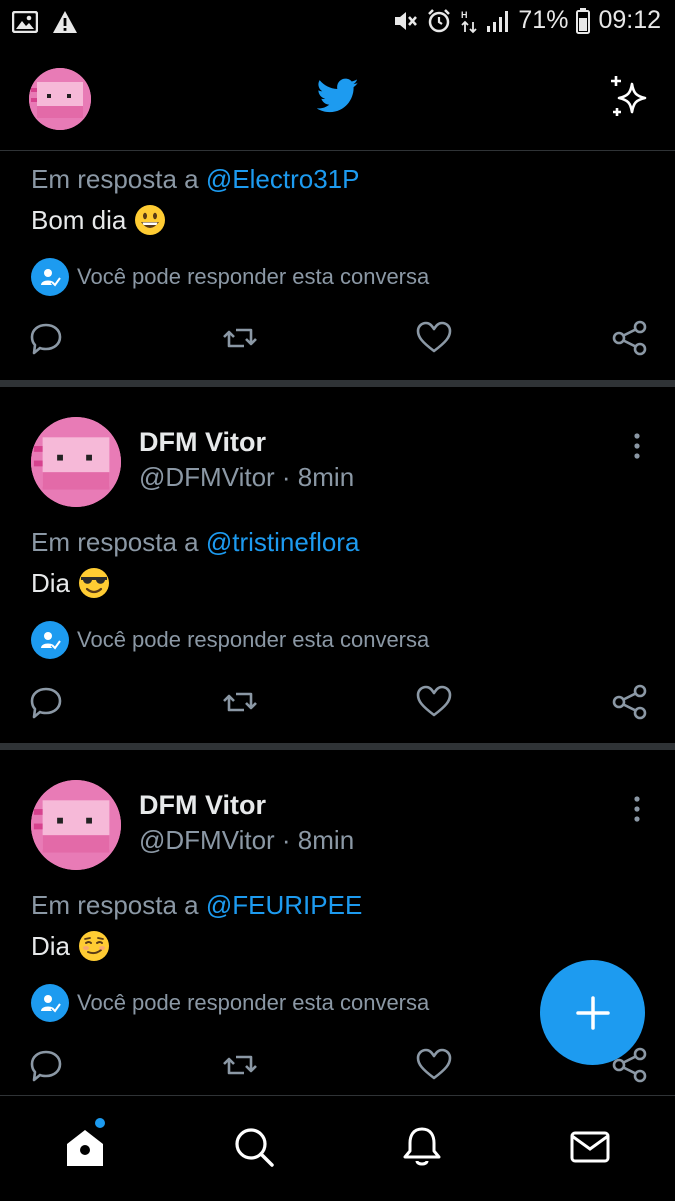  Describe the element at coordinates (498, 21) in the screenshot. I see `signal-icon` at that location.